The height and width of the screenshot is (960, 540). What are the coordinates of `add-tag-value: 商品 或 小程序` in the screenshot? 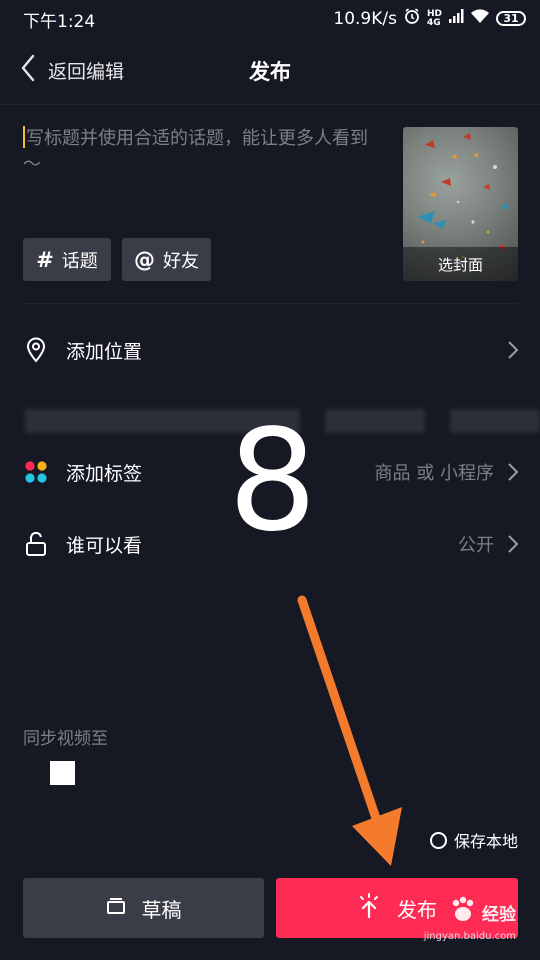 It's located at (434, 473).